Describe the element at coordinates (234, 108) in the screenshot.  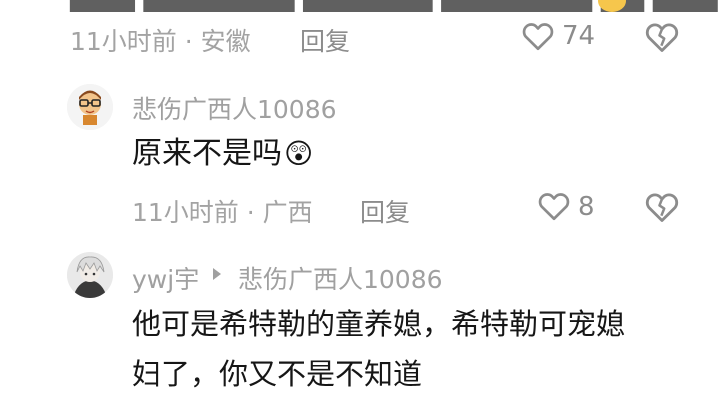
I see `comment-username: 悲伤广西人10086` at that location.